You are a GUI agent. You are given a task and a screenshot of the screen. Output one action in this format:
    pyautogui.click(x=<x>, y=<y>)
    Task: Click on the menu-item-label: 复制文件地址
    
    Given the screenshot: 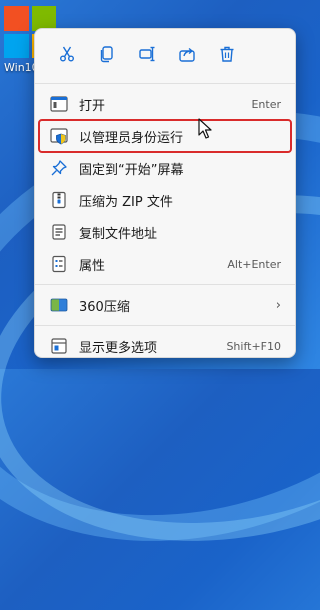 What is the action you would take?
    pyautogui.click(x=118, y=234)
    